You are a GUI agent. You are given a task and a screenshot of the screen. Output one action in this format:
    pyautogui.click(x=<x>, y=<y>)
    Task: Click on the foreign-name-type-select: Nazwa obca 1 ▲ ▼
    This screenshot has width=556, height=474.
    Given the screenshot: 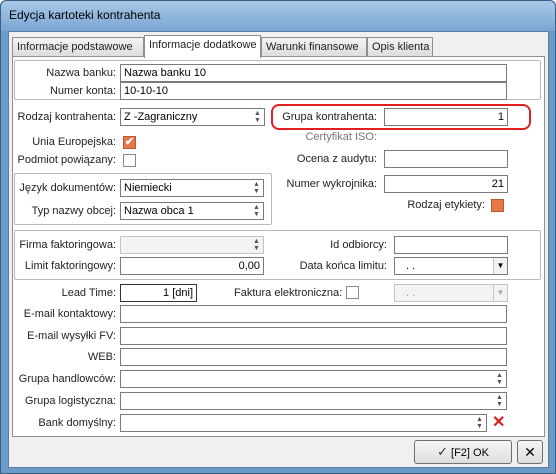 What is the action you would take?
    pyautogui.click(x=192, y=211)
    